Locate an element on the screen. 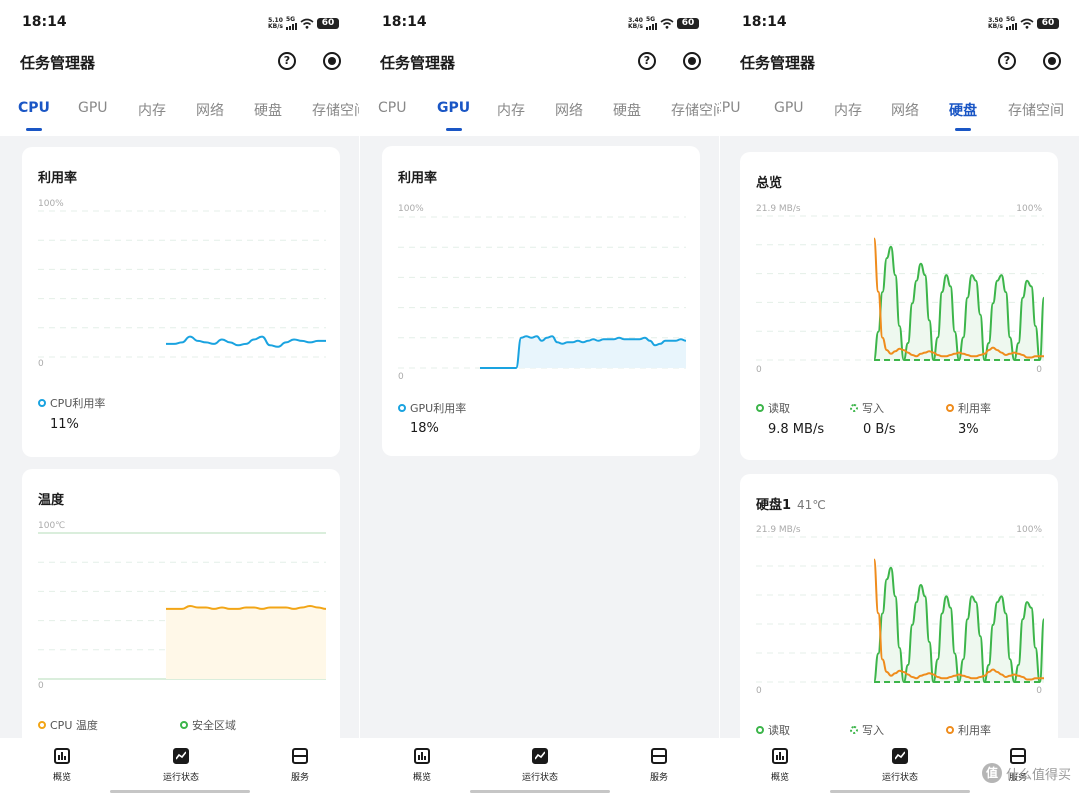 Image resolution: width=1080 pixels, height=797 pixels. legend-gpu-usage: GPU利用率 is located at coordinates (432, 408).